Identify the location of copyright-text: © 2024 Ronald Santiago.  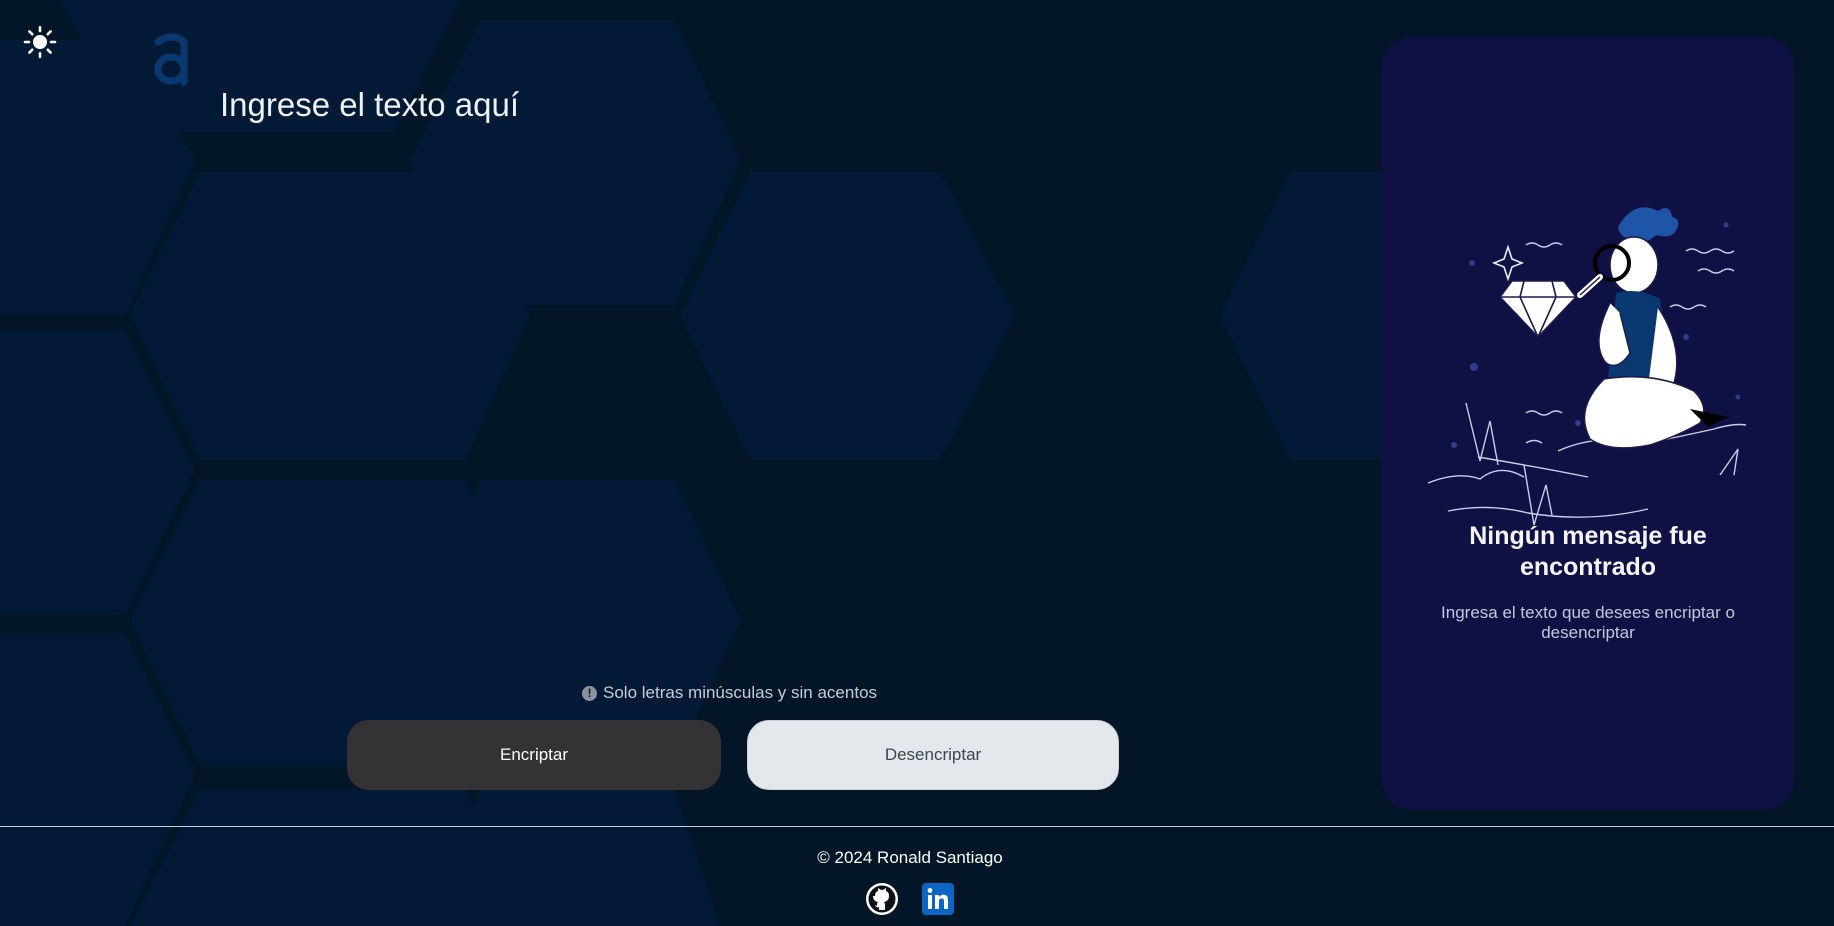
(910, 857).